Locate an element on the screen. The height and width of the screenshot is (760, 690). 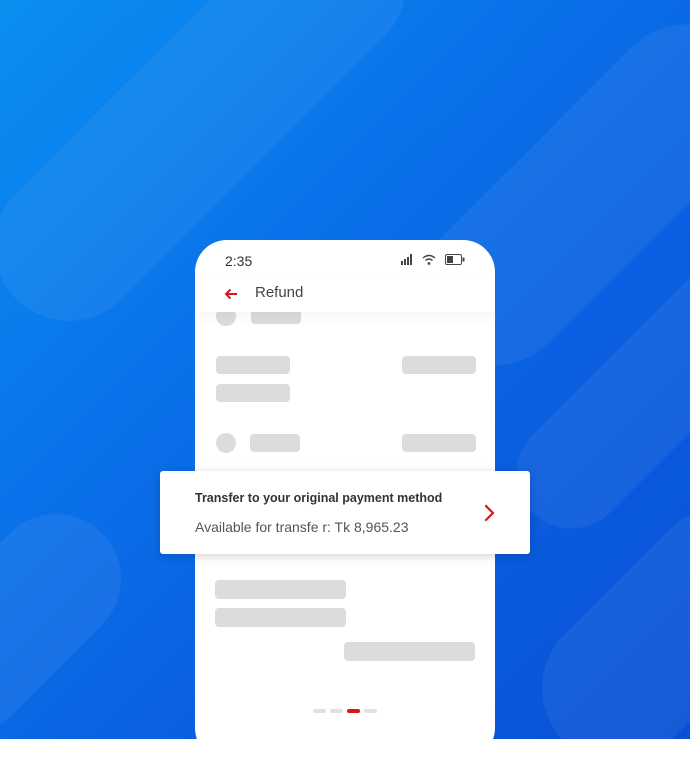
app-header: Refund is located at coordinates (345, 295).